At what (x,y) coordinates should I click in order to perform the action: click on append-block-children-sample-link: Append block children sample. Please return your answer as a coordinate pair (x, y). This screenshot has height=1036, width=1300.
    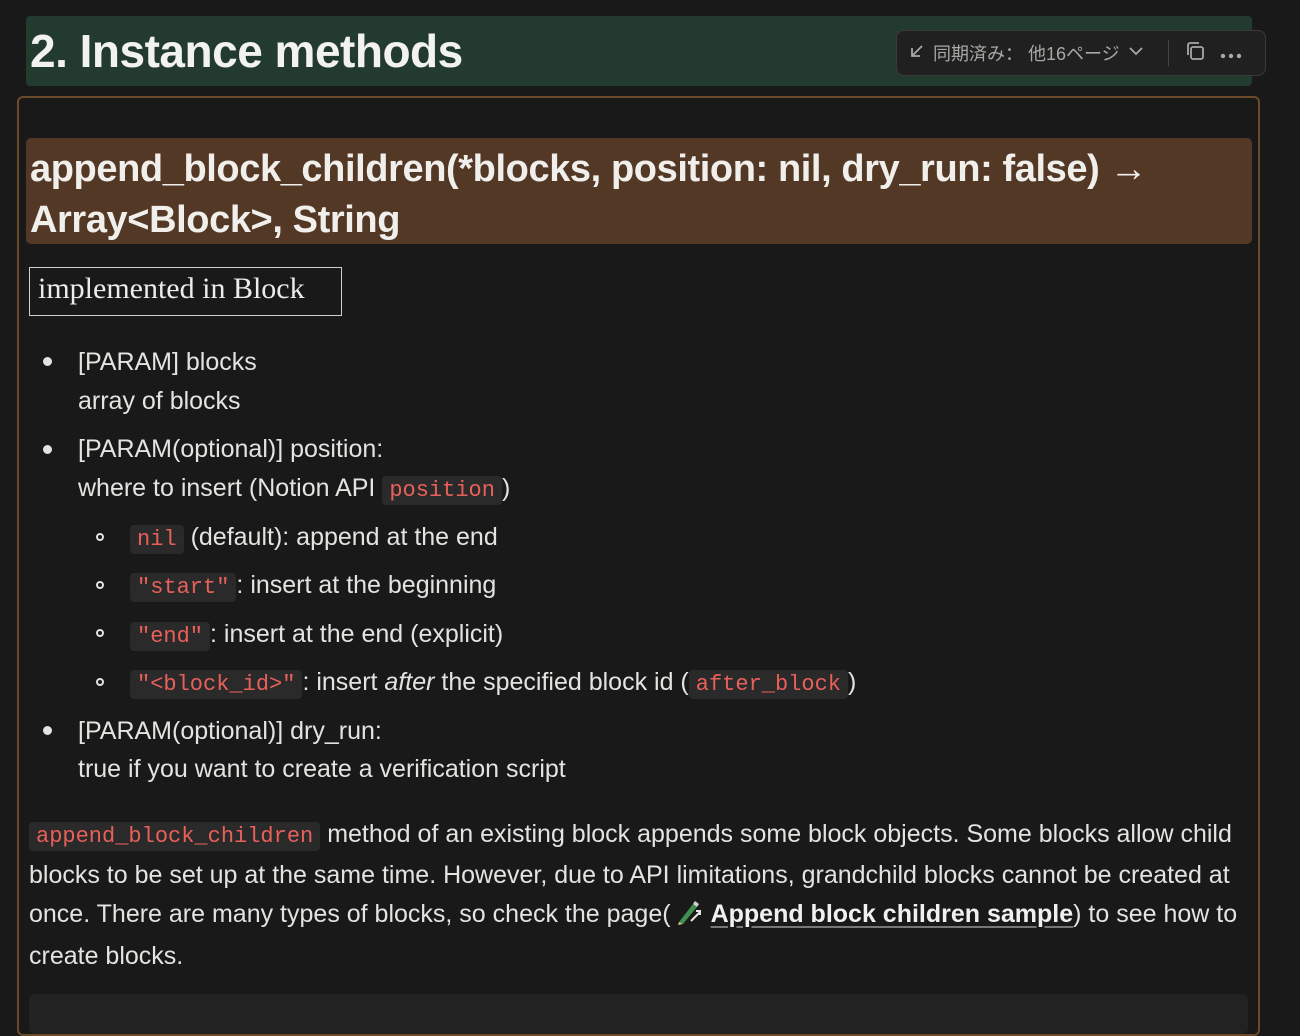
    Looking at the image, I should click on (892, 914).